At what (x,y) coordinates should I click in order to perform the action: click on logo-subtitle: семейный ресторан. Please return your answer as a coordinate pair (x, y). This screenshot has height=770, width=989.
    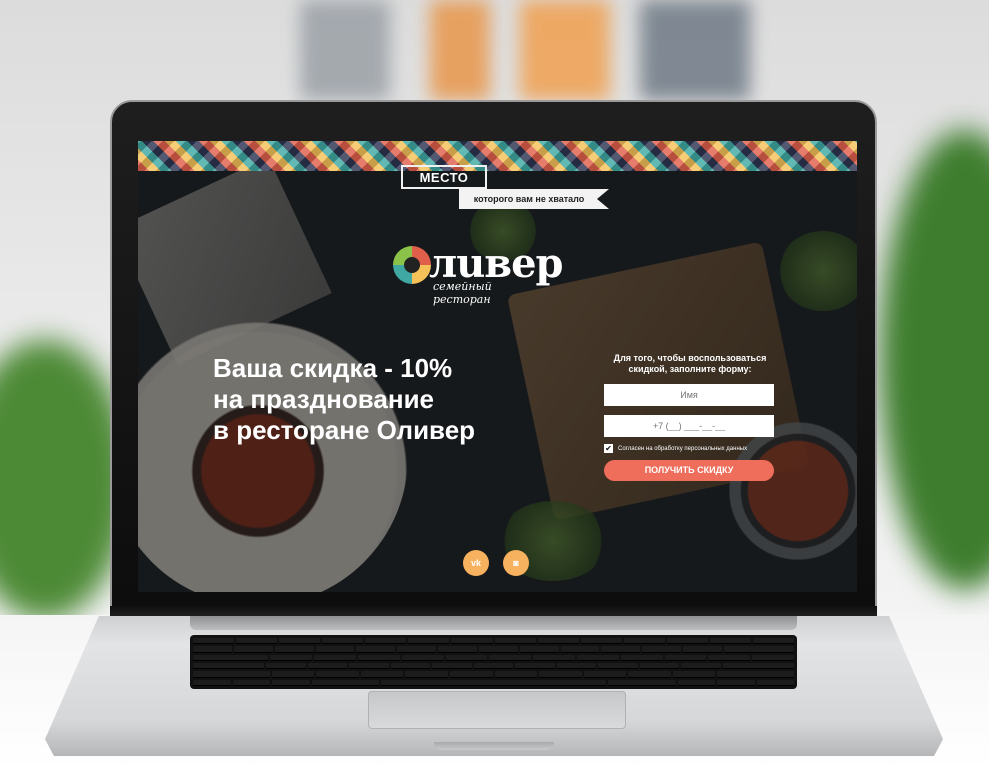
    Looking at the image, I should click on (462, 293).